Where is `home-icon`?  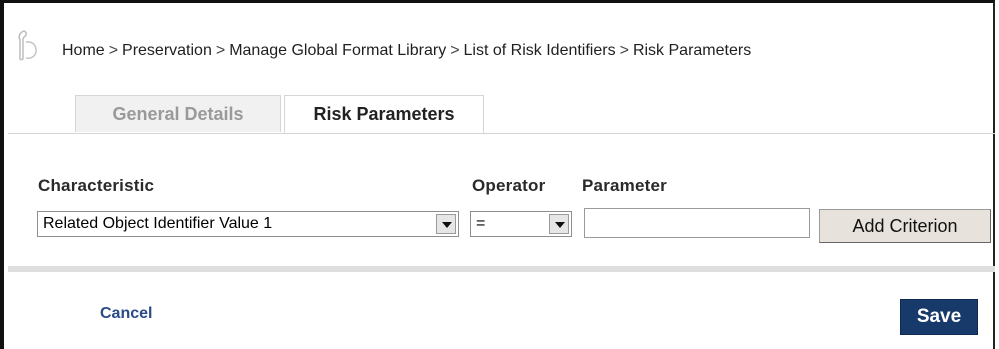 home-icon is located at coordinates (29, 45).